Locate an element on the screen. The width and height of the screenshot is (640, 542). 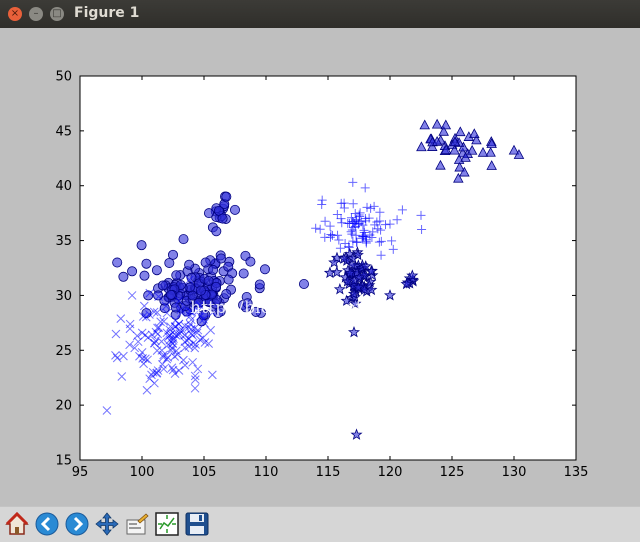
pan-move-icon is located at coordinates (107, 524).